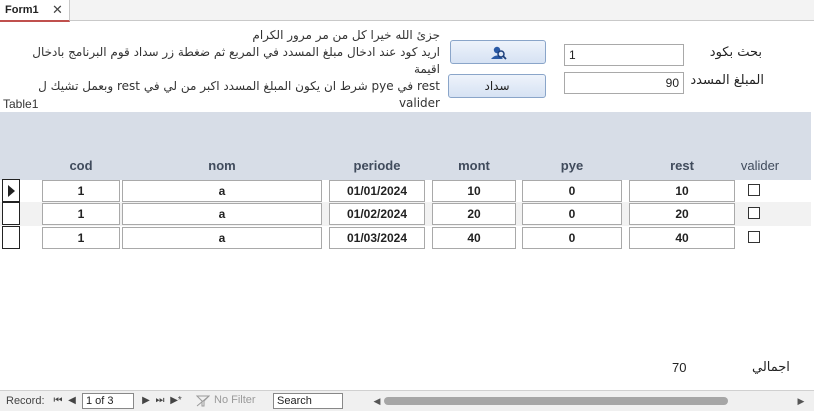  Describe the element at coordinates (377, 401) in the screenshot. I see `scroll-left-icon: ◀` at that location.